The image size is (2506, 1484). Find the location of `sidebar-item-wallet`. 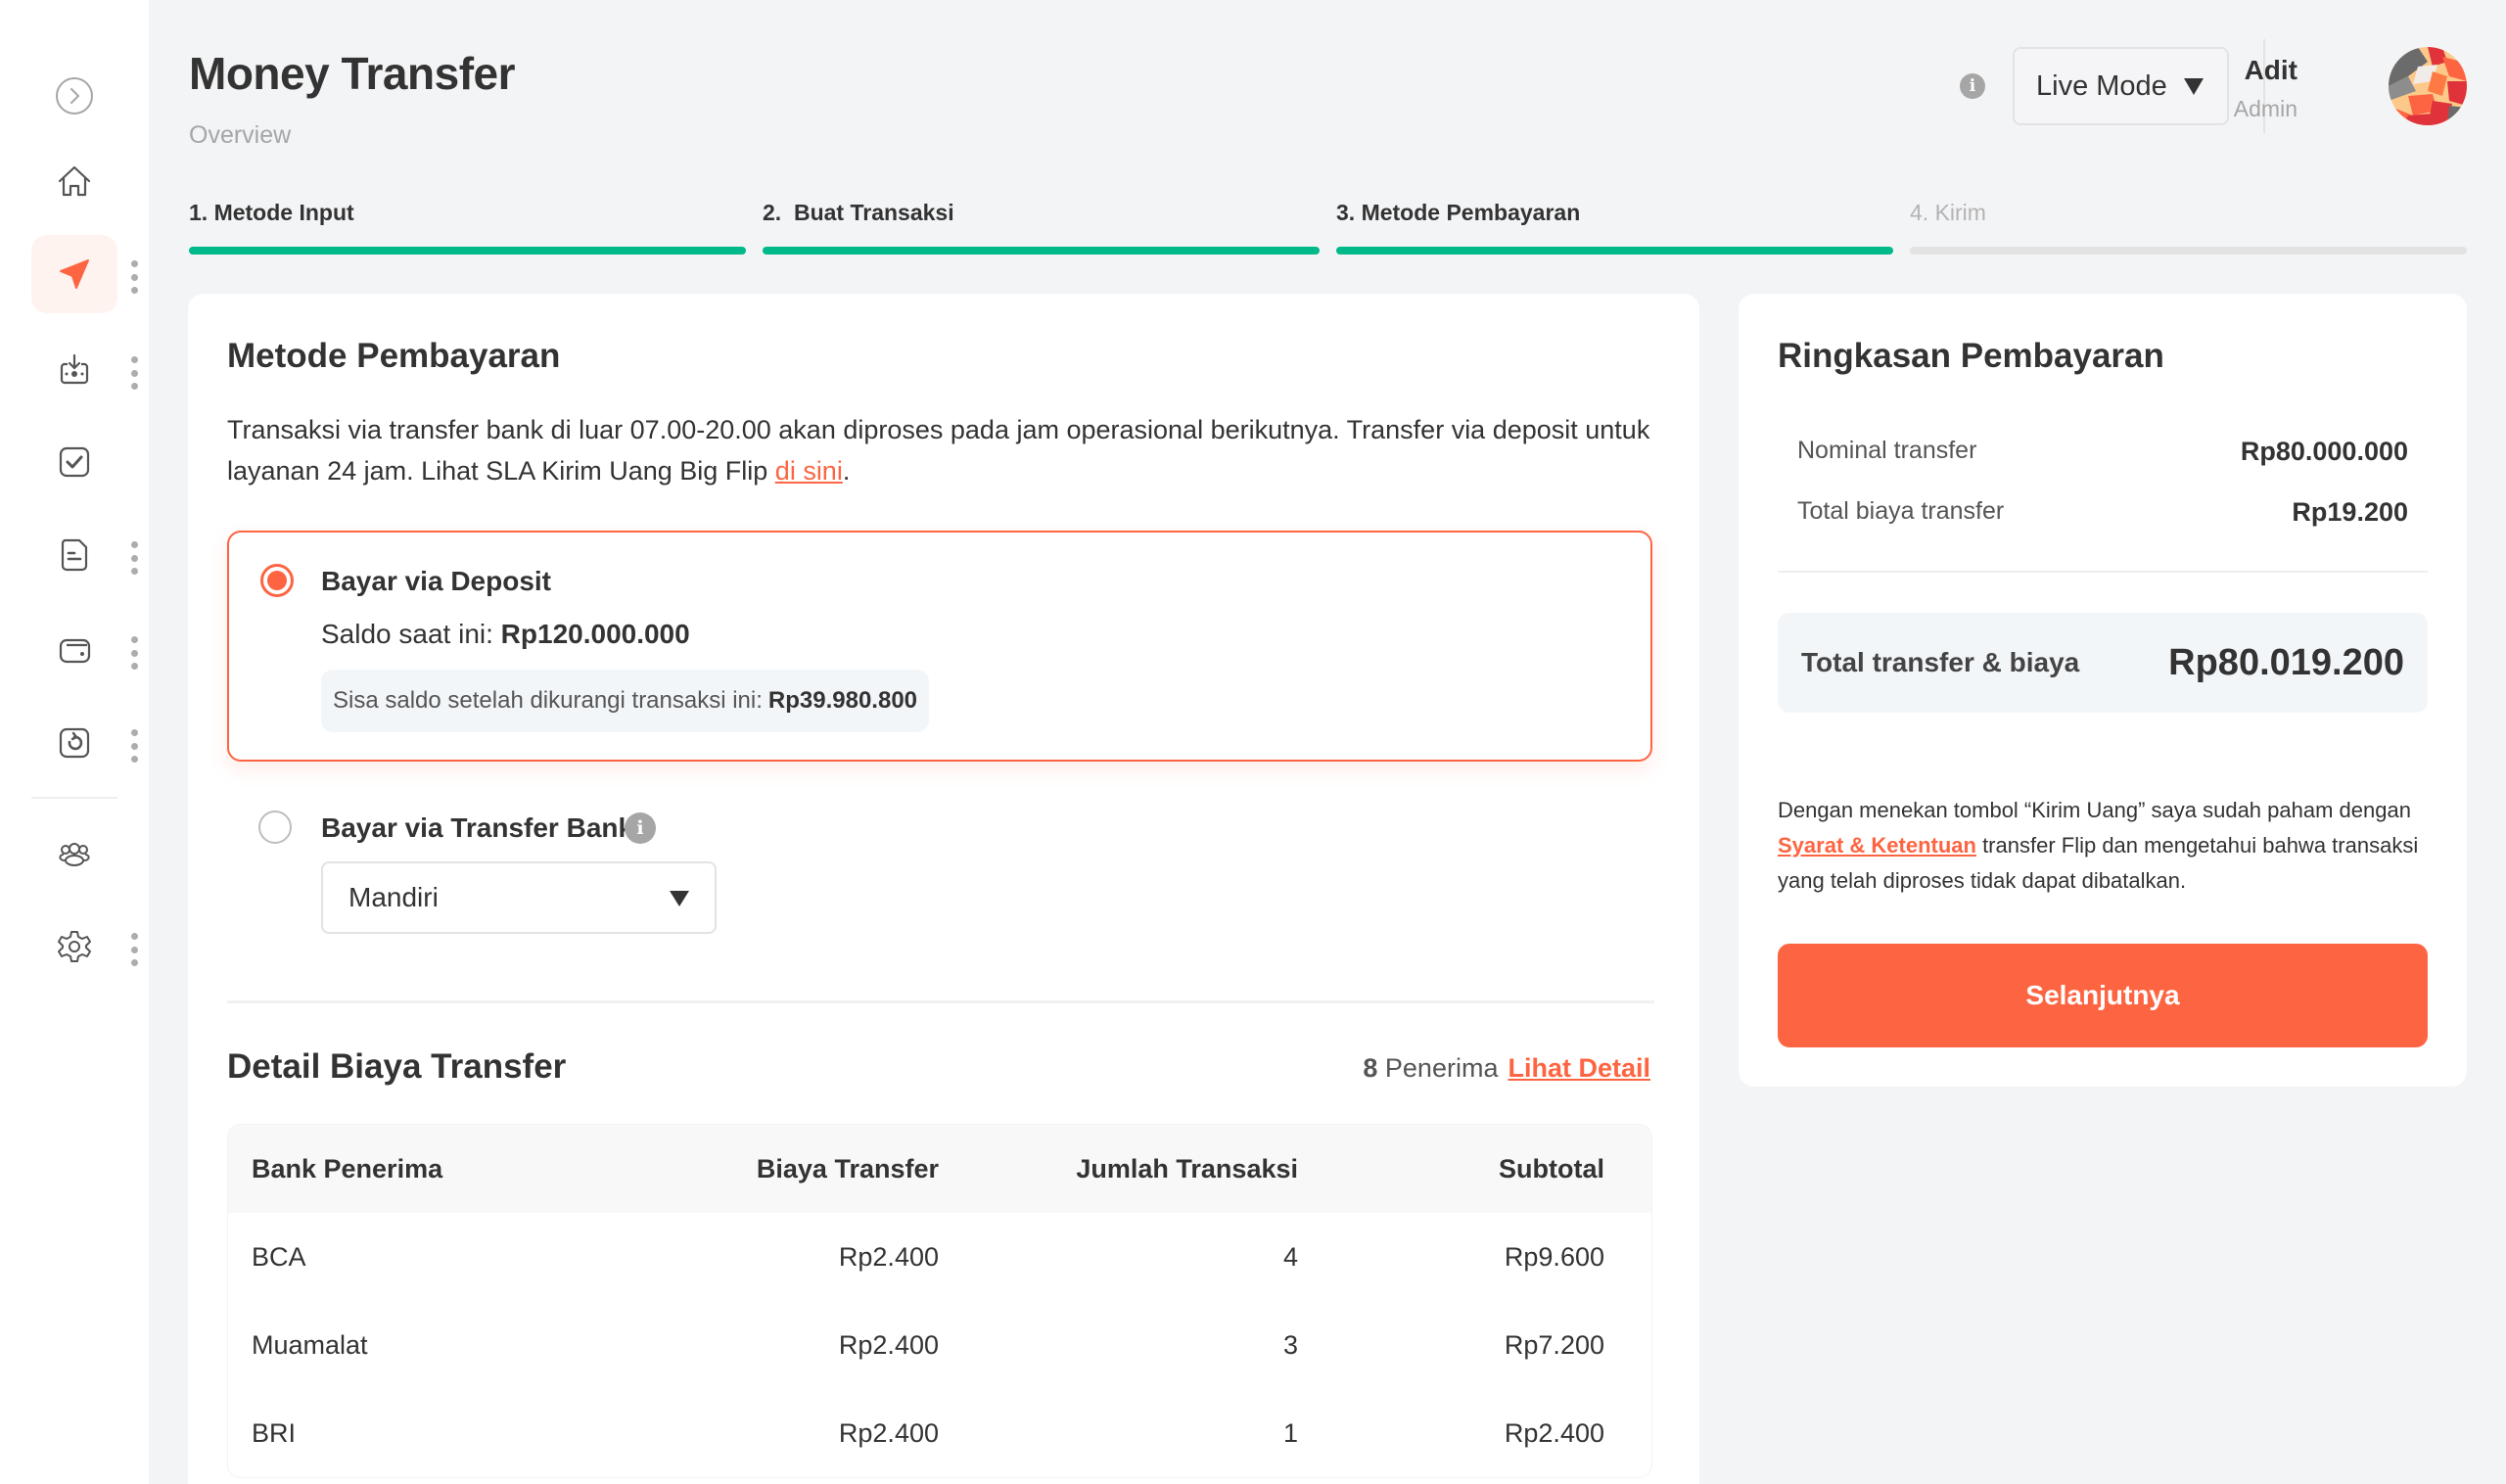

sidebar-item-wallet is located at coordinates (74, 650).